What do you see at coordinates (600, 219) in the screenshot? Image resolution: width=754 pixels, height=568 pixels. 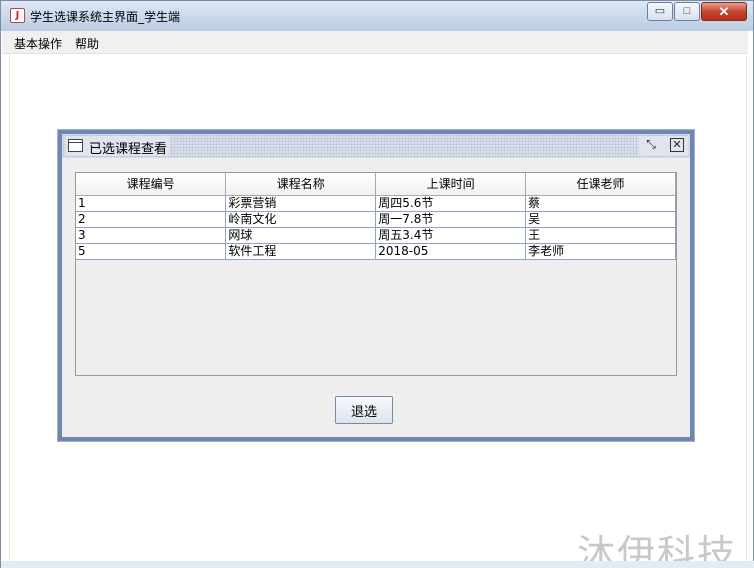 I see `table-cell: 吴` at bounding box center [600, 219].